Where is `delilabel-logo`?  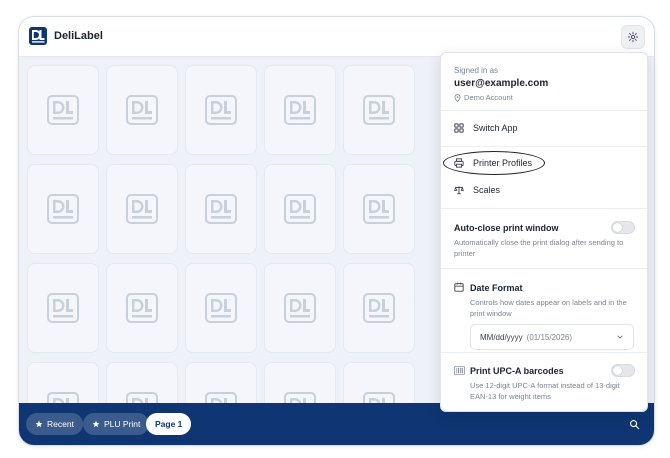 delilabel-logo is located at coordinates (38, 36).